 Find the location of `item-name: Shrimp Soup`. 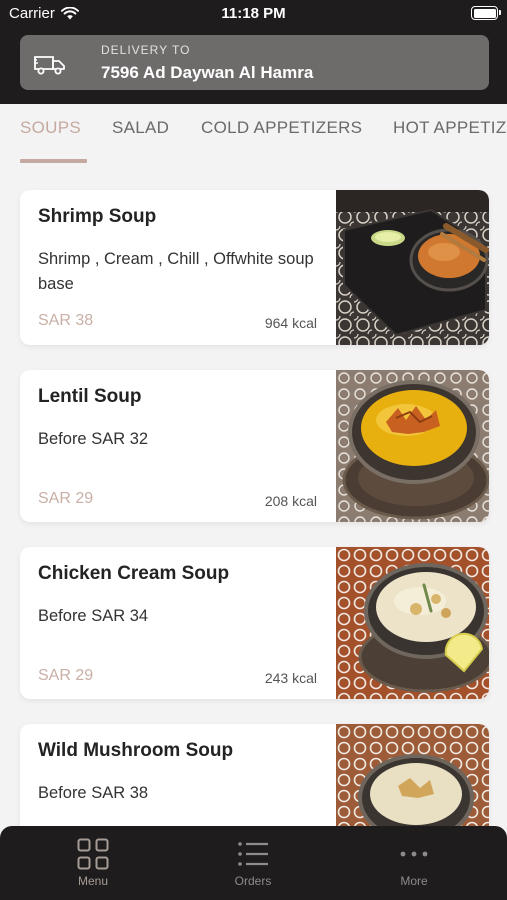

item-name: Shrimp Soup is located at coordinates (97, 216).